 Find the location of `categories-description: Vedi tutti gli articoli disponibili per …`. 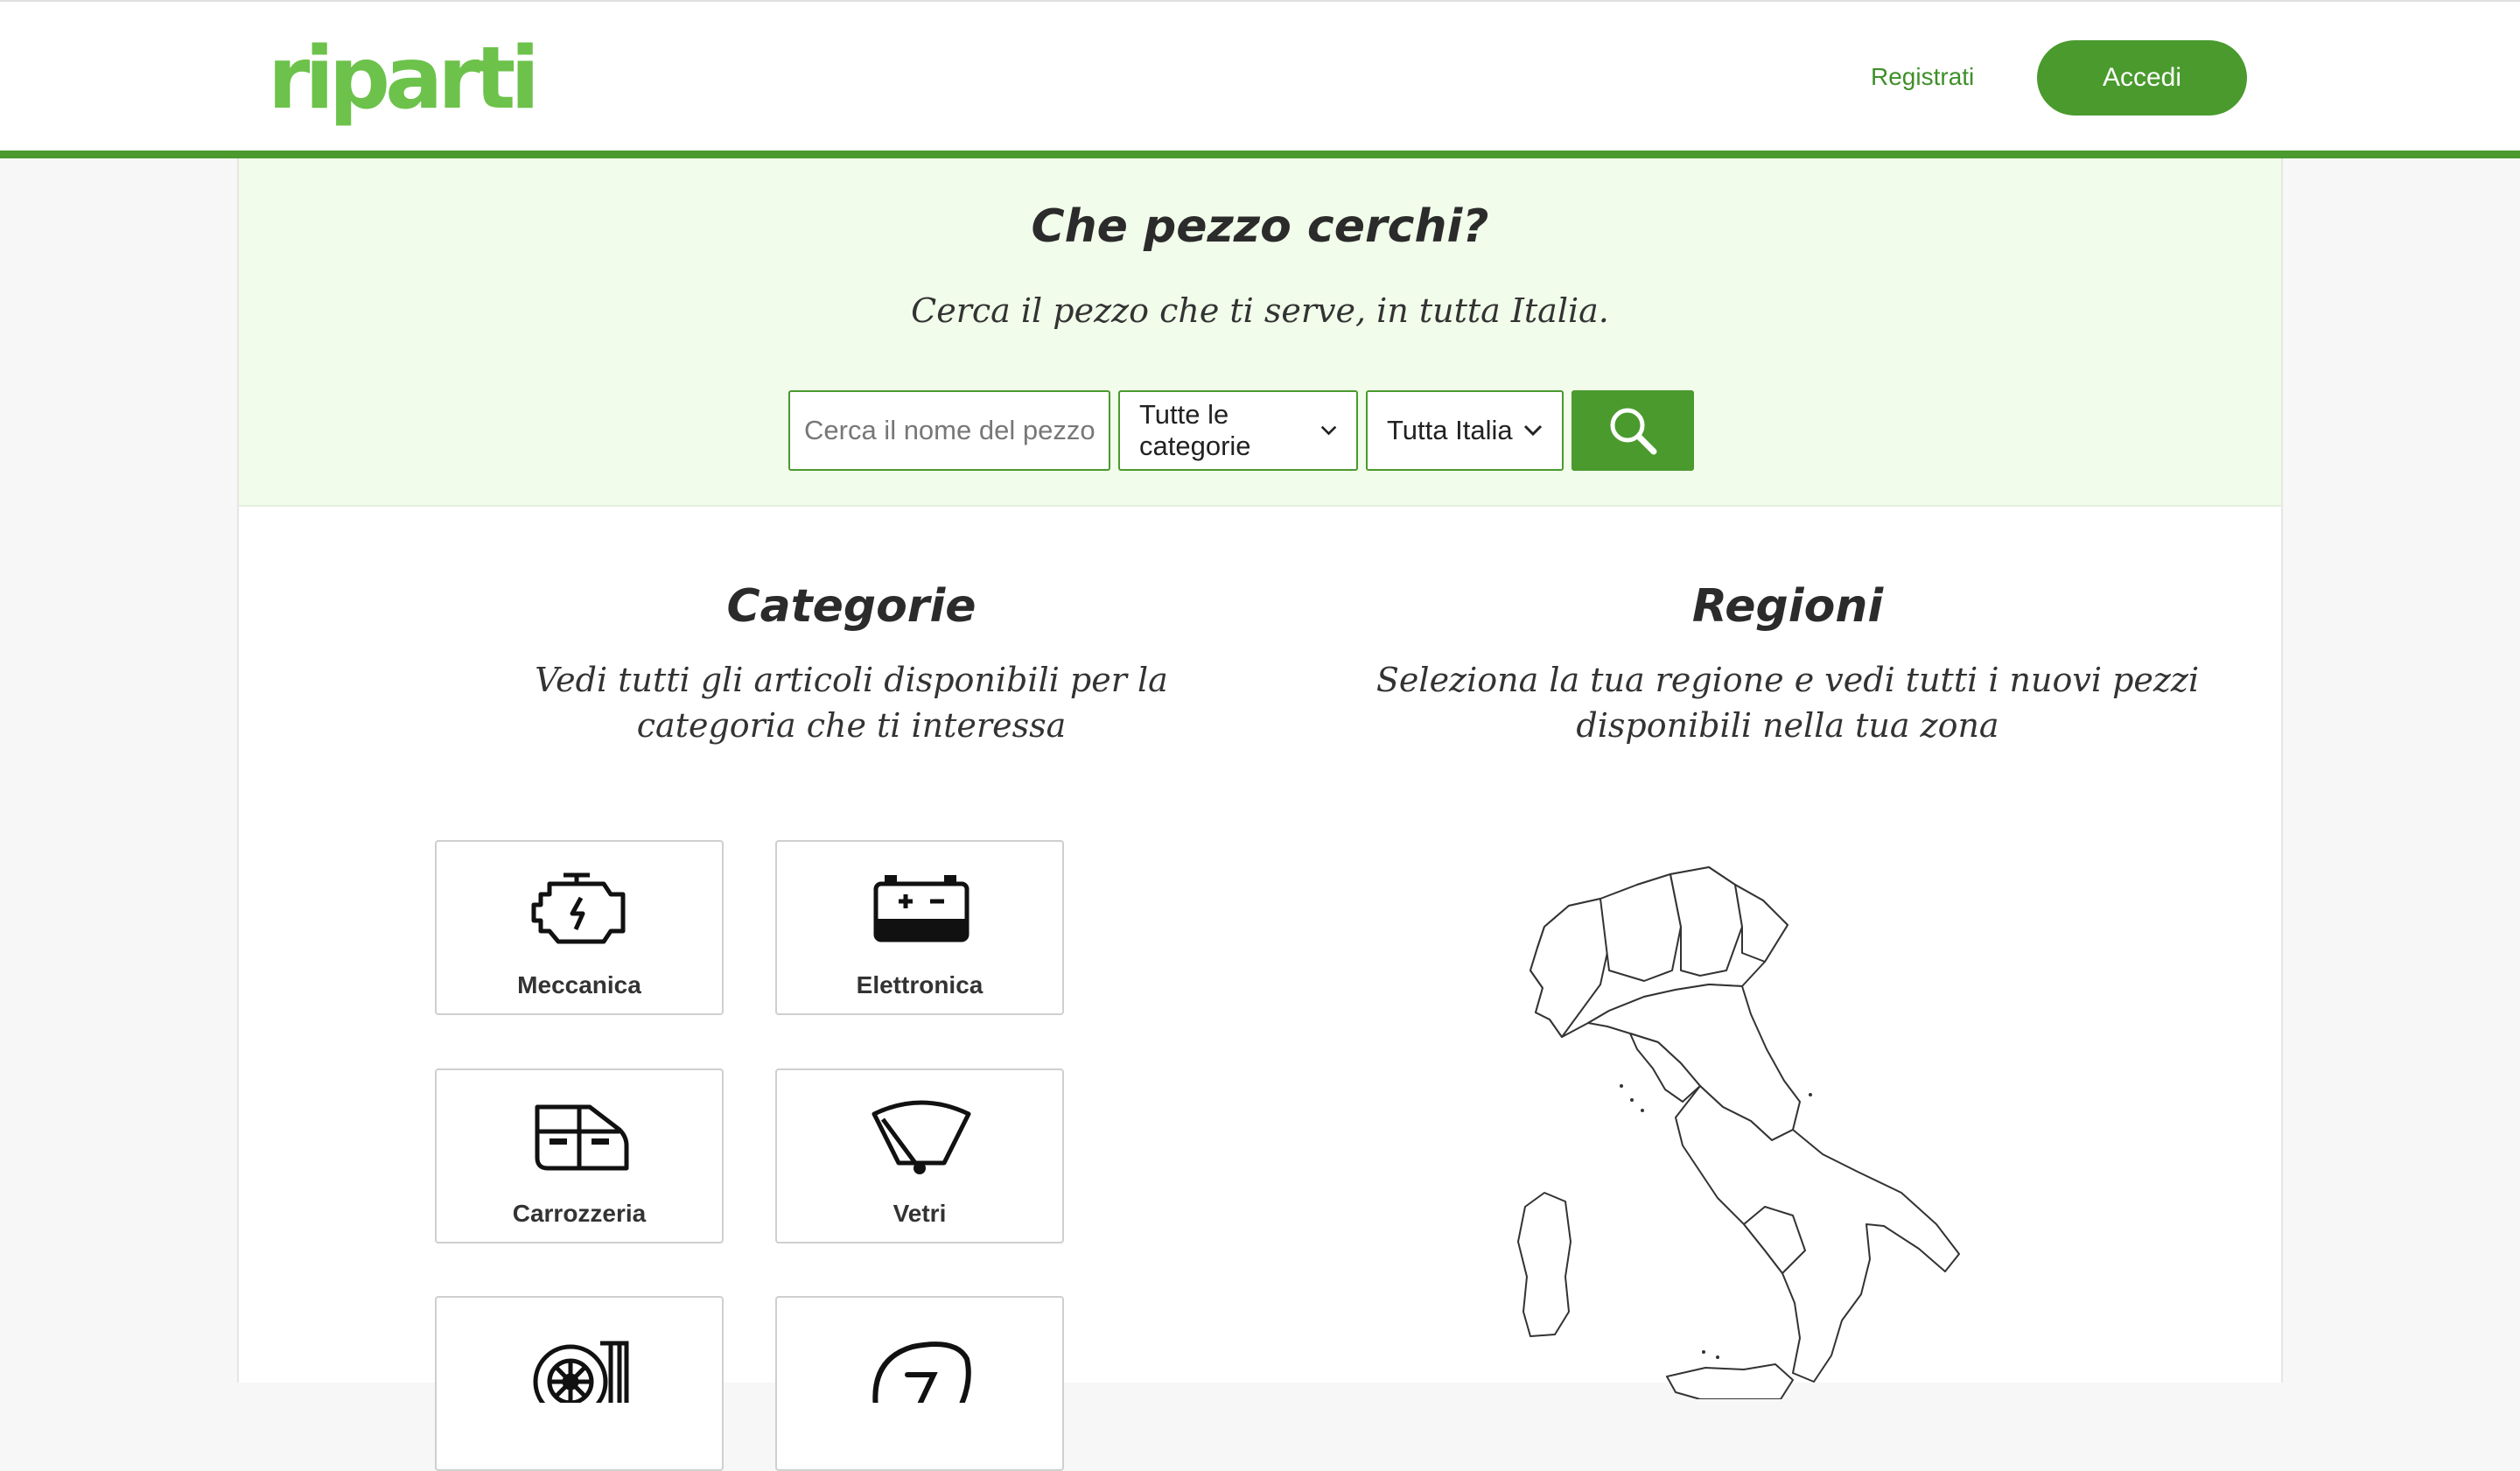

categories-description: Vedi tutti gli articoli disponibili per … is located at coordinates (851, 702).